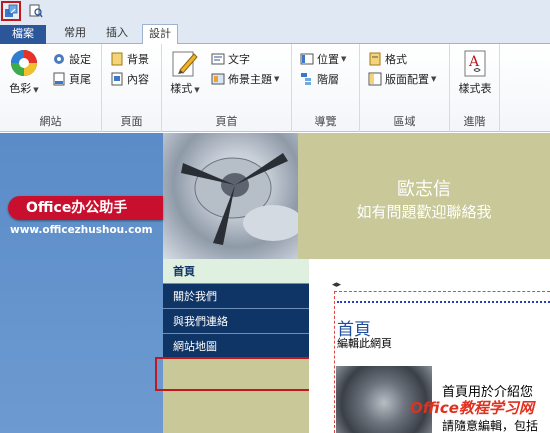 The width and height of the screenshot is (550, 433). Describe the element at coordinates (307, 79) in the screenshot. I see `levels-icon` at that location.